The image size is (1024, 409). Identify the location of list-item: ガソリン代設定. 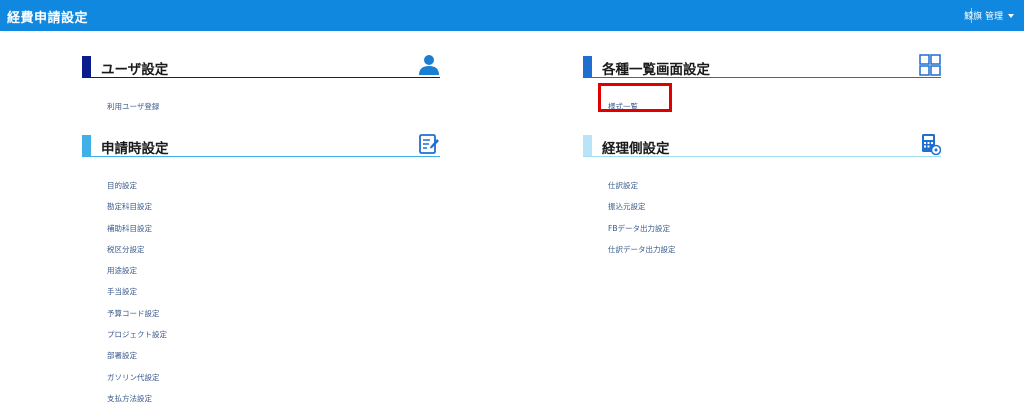
(137, 375).